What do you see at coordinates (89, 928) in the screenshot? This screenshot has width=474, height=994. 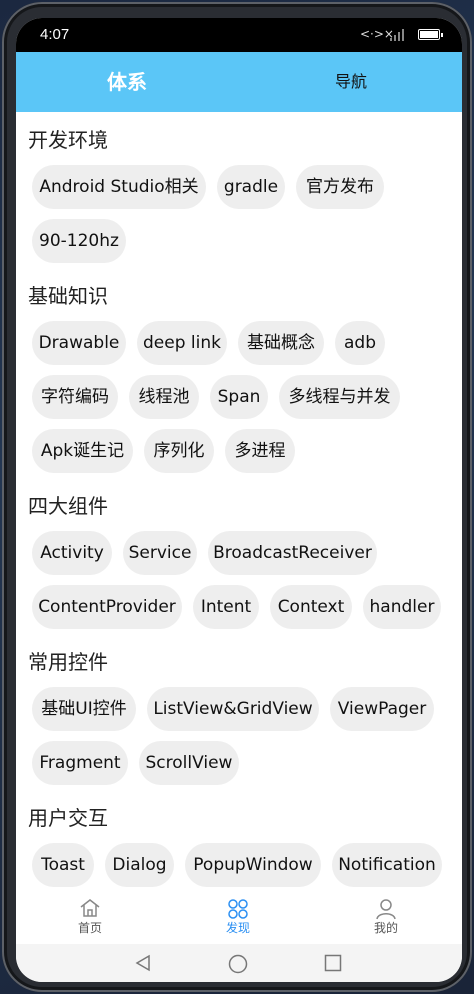 I see `nav-home-label: 首页` at bounding box center [89, 928].